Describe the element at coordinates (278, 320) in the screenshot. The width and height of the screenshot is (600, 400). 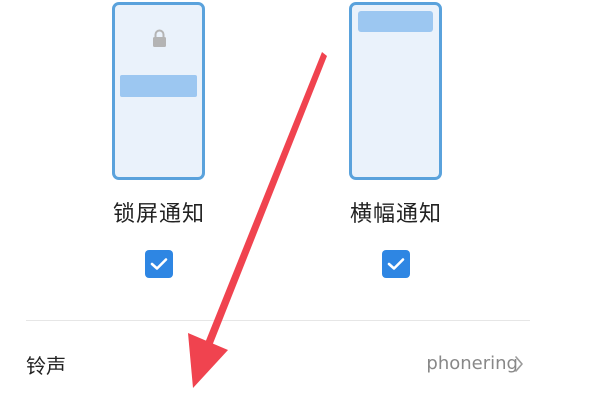
I see `divider` at that location.